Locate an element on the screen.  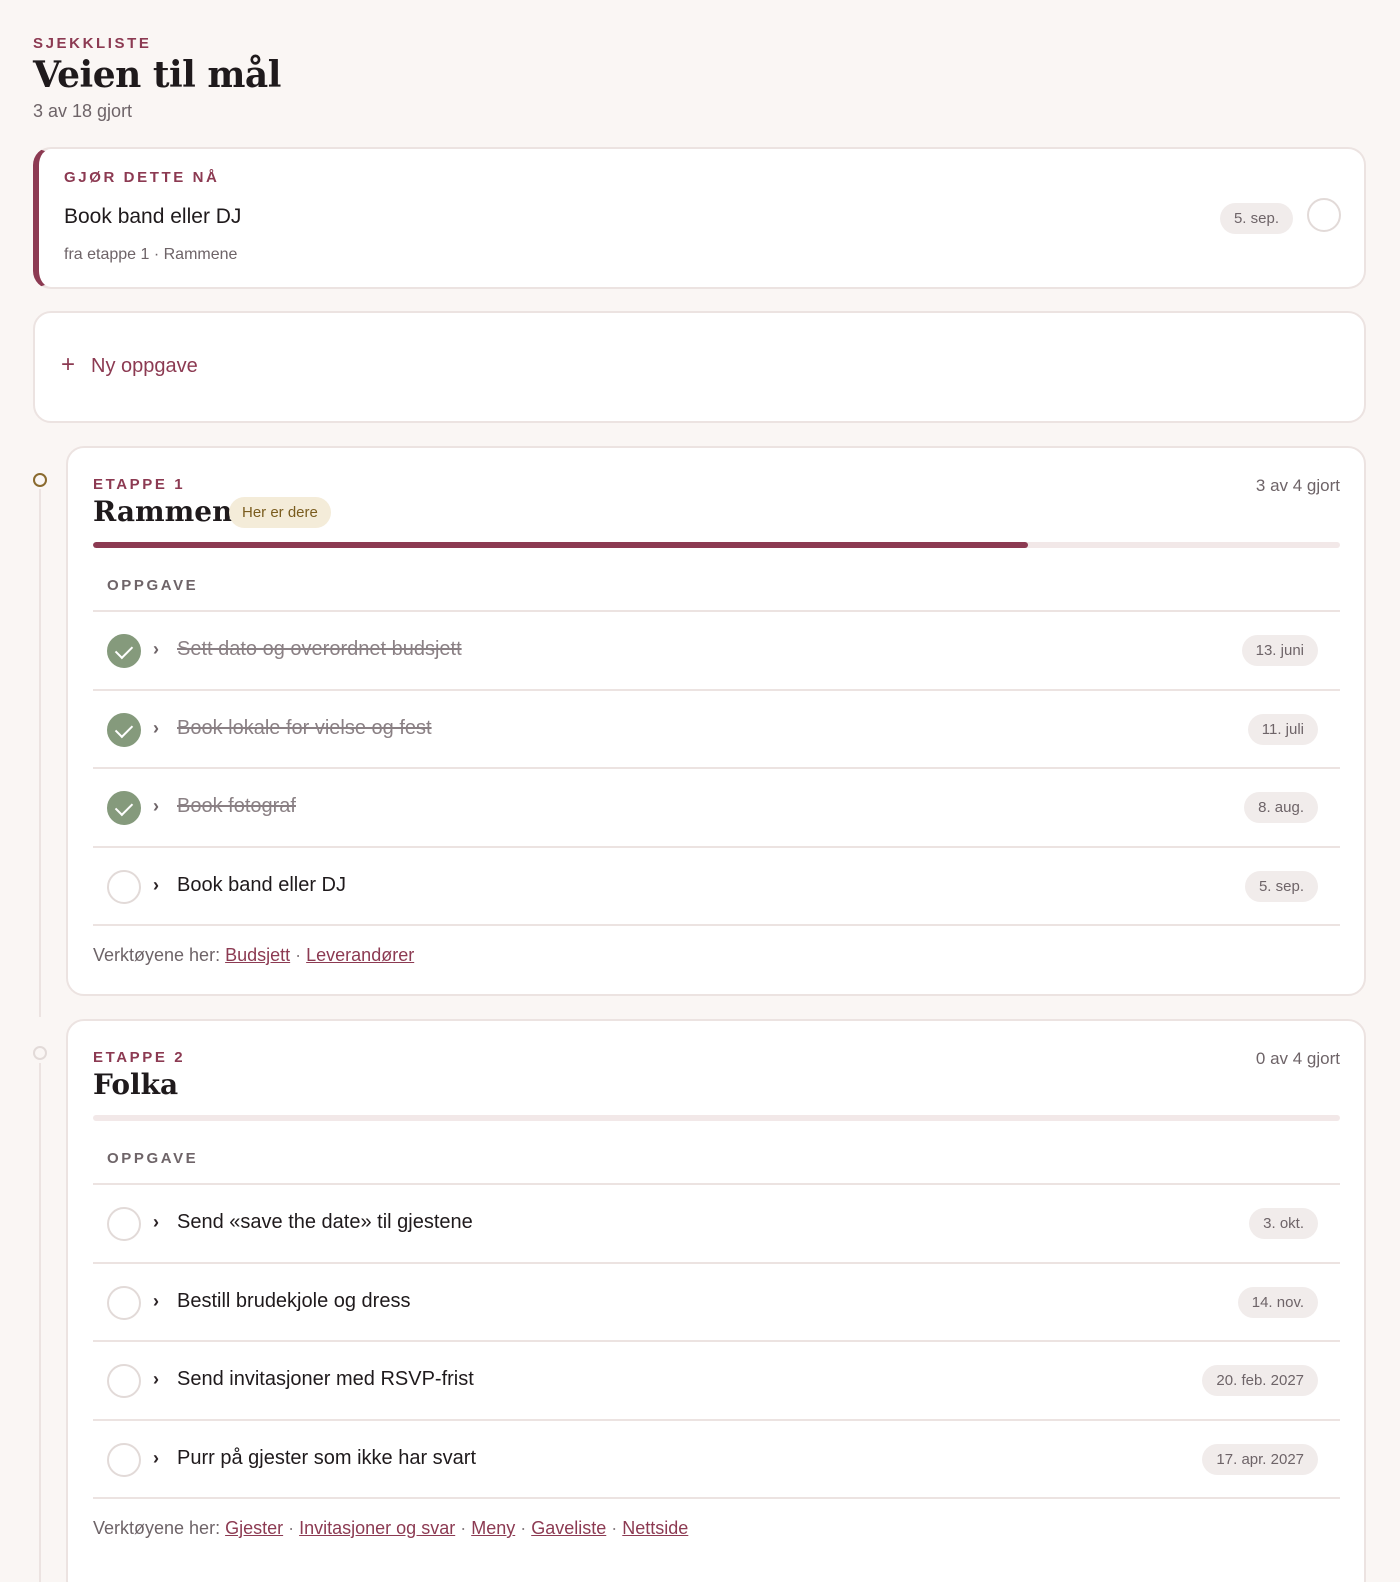
task-due-date: 13. juni is located at coordinates (1279, 650).